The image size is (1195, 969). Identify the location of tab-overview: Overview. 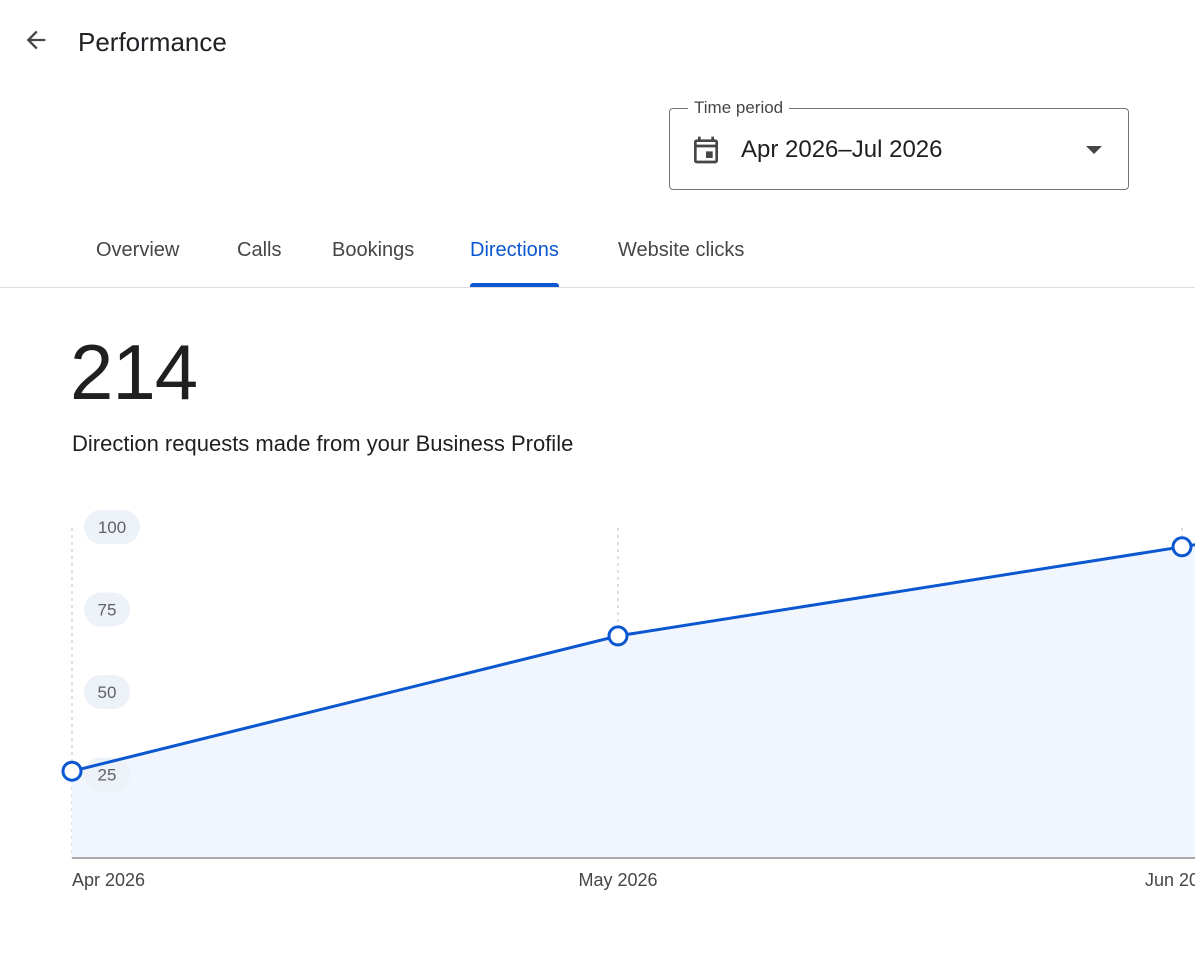
(137, 252).